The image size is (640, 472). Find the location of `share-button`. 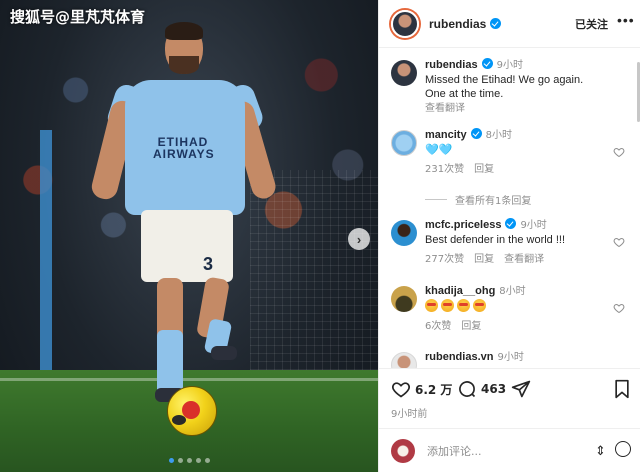

share-button is located at coordinates (521, 389).